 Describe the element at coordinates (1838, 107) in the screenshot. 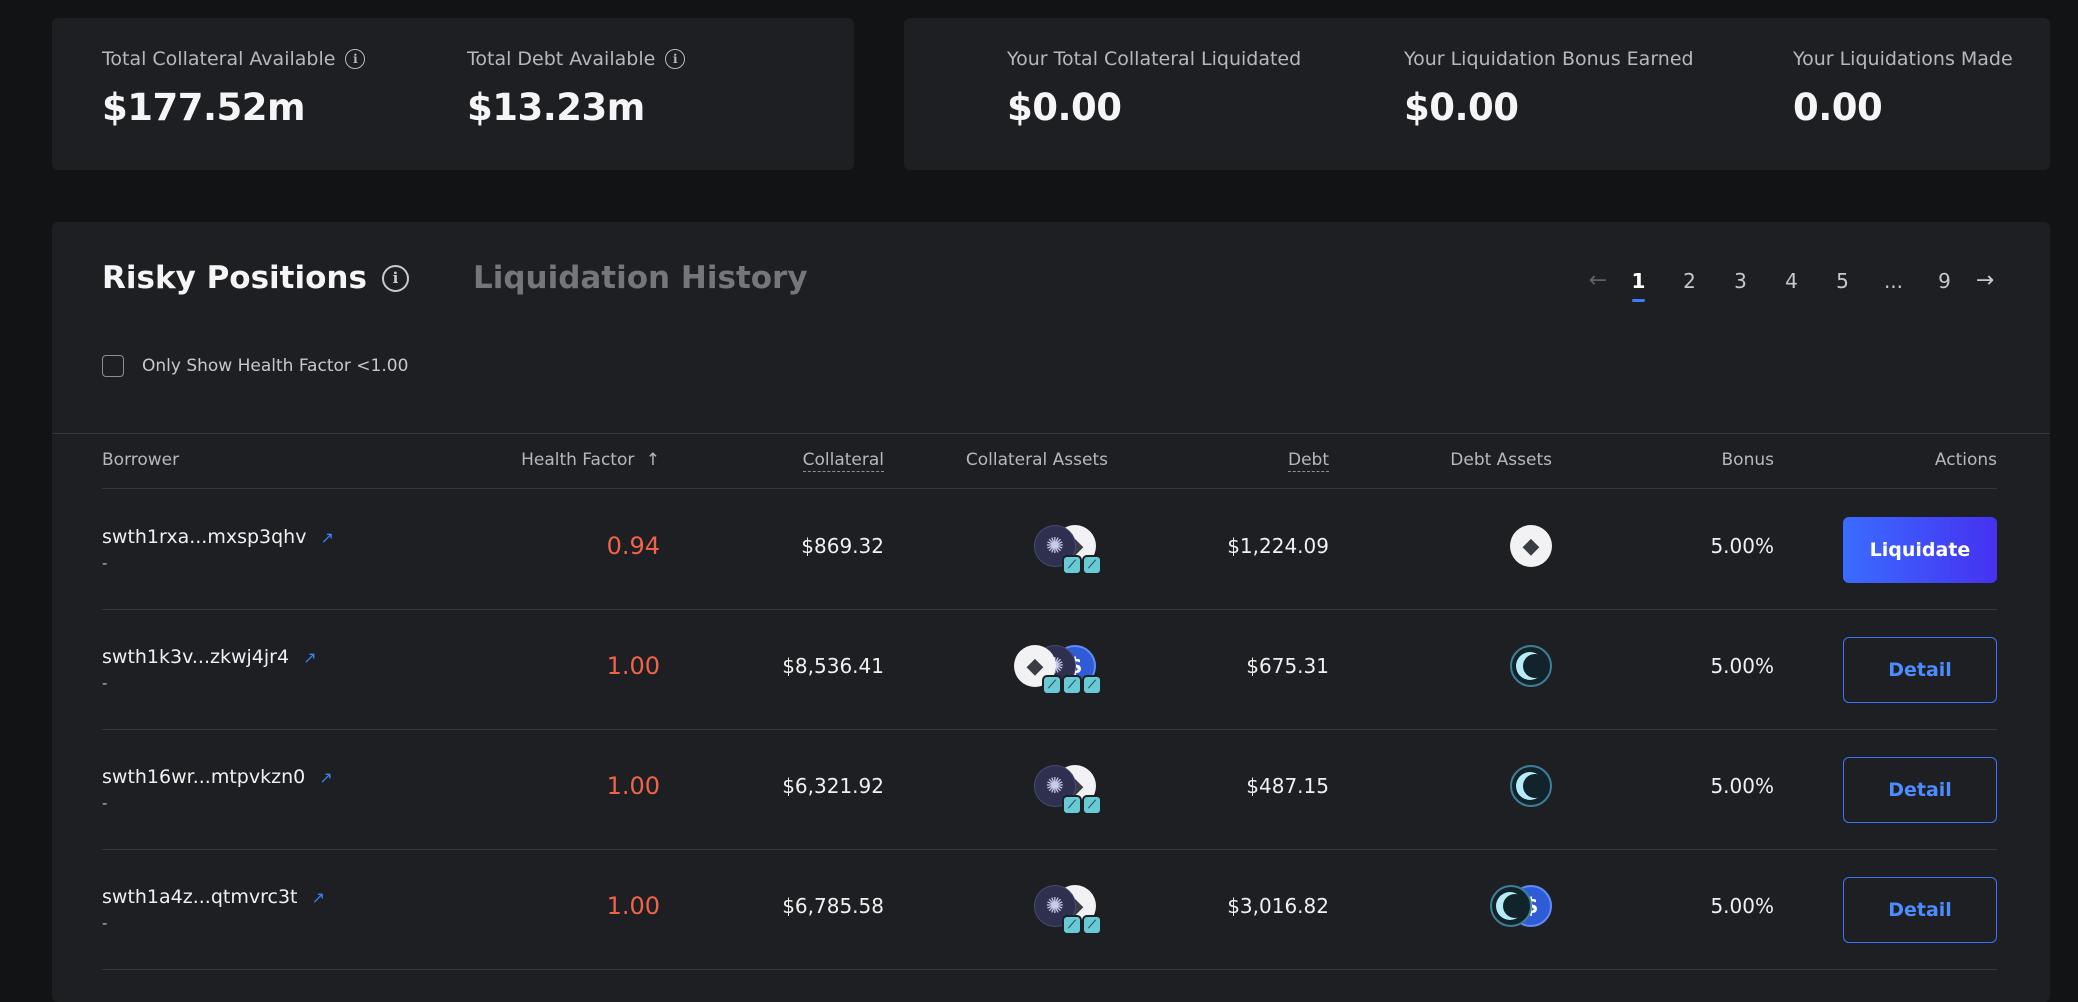

I see `liquidations-made-value: 0.00` at that location.